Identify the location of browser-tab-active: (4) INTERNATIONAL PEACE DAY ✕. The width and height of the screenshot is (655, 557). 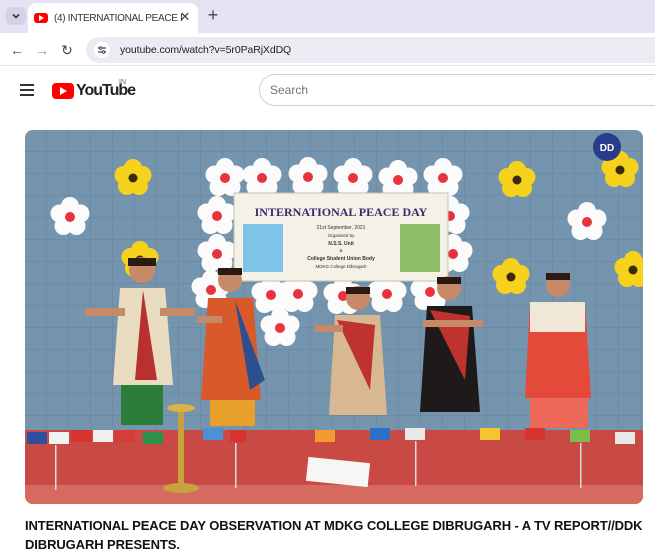
(113, 18).